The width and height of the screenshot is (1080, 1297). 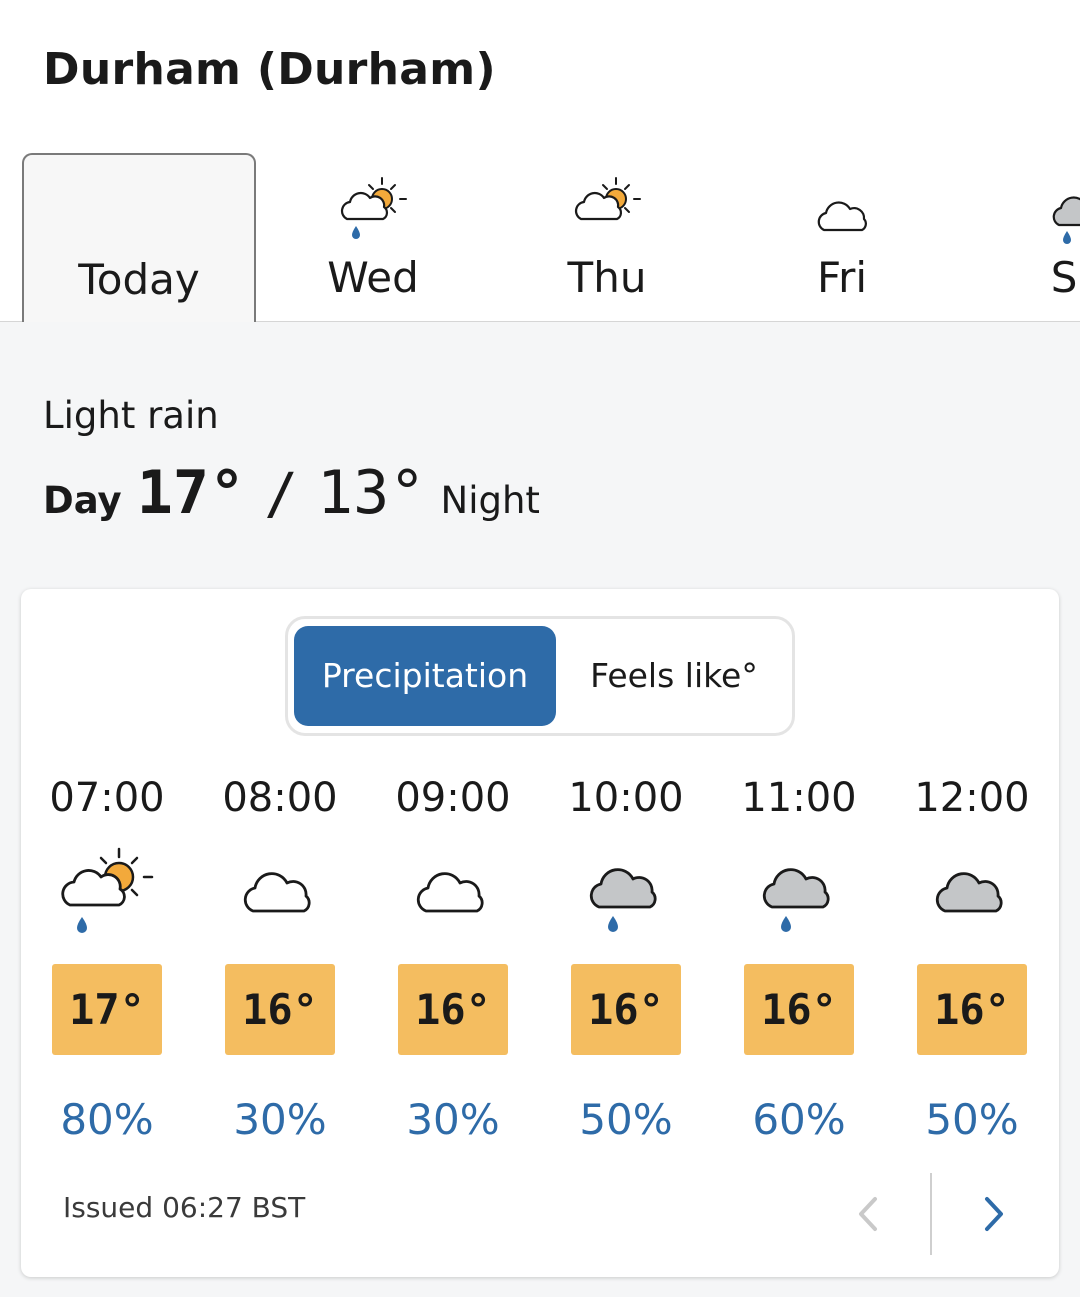 What do you see at coordinates (269, 69) in the screenshot?
I see `location-title: Durham (Durham)` at bounding box center [269, 69].